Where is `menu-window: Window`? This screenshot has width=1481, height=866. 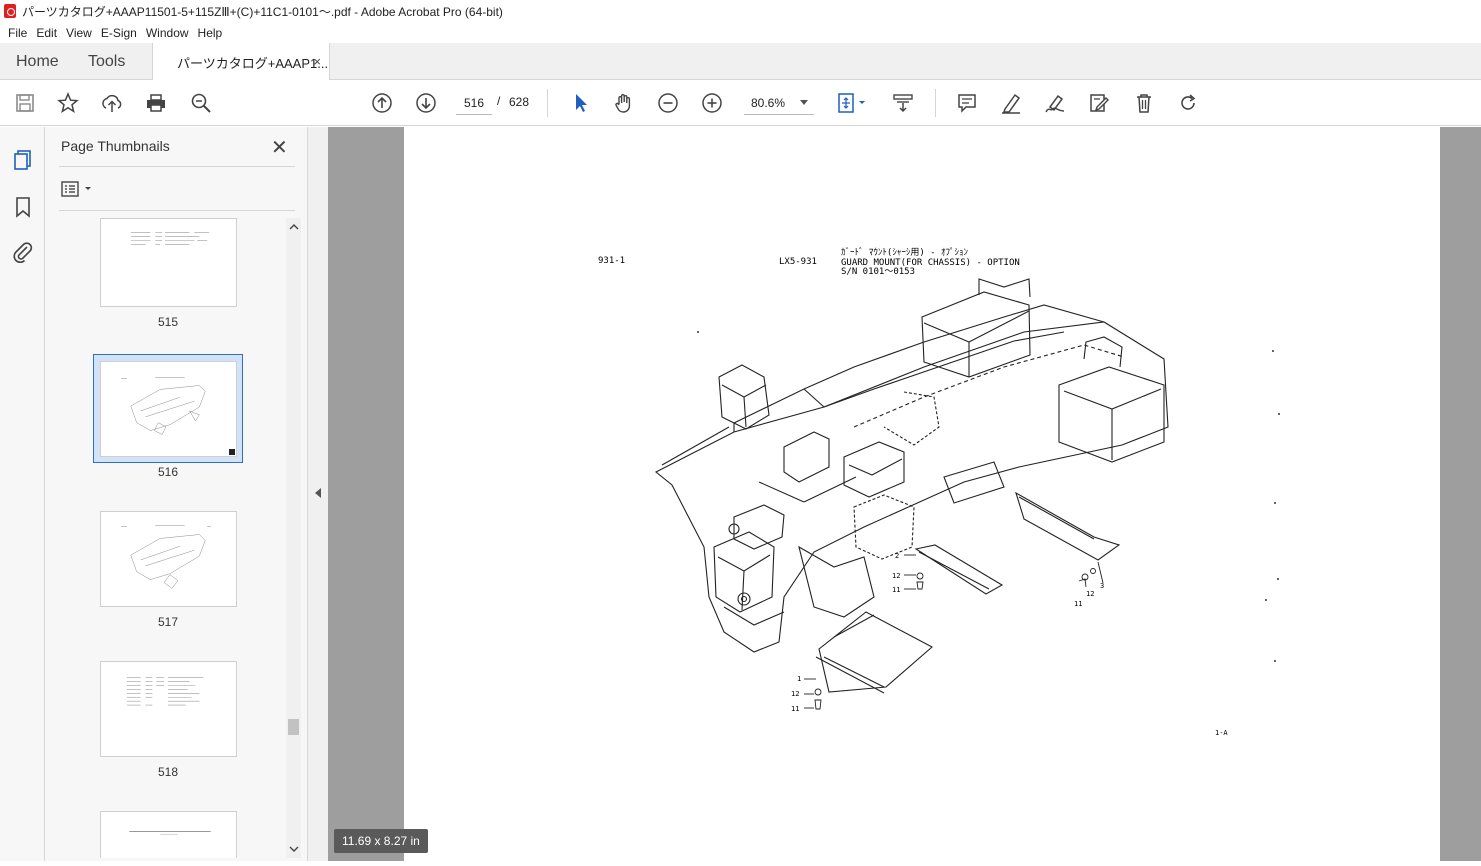
menu-window: Window is located at coordinates (167, 33).